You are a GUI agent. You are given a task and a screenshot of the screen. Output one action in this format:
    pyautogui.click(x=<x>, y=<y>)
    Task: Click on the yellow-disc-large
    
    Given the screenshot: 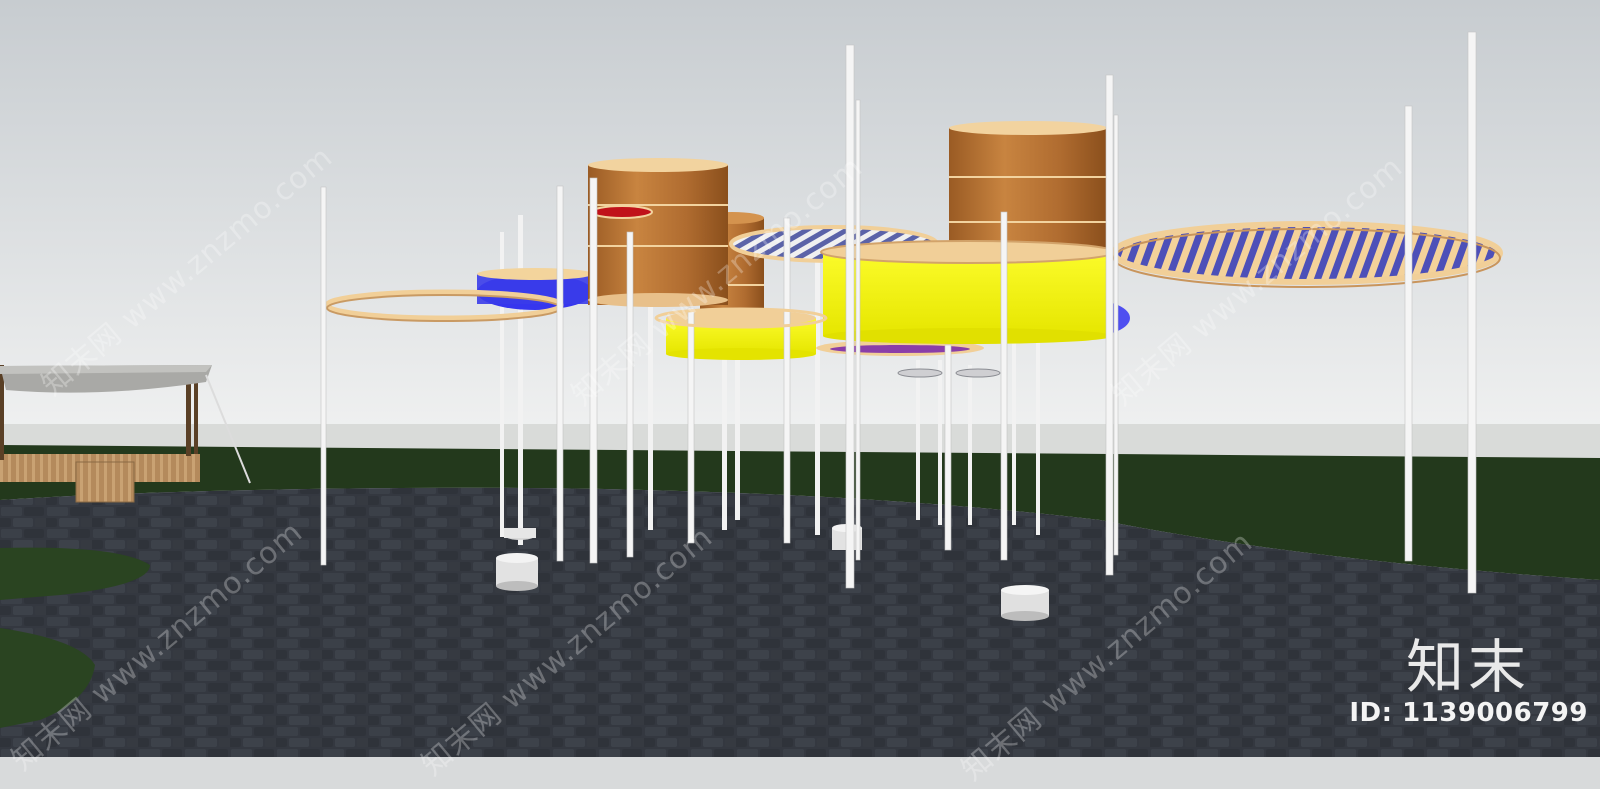 What is the action you would take?
    pyautogui.click(x=968, y=292)
    